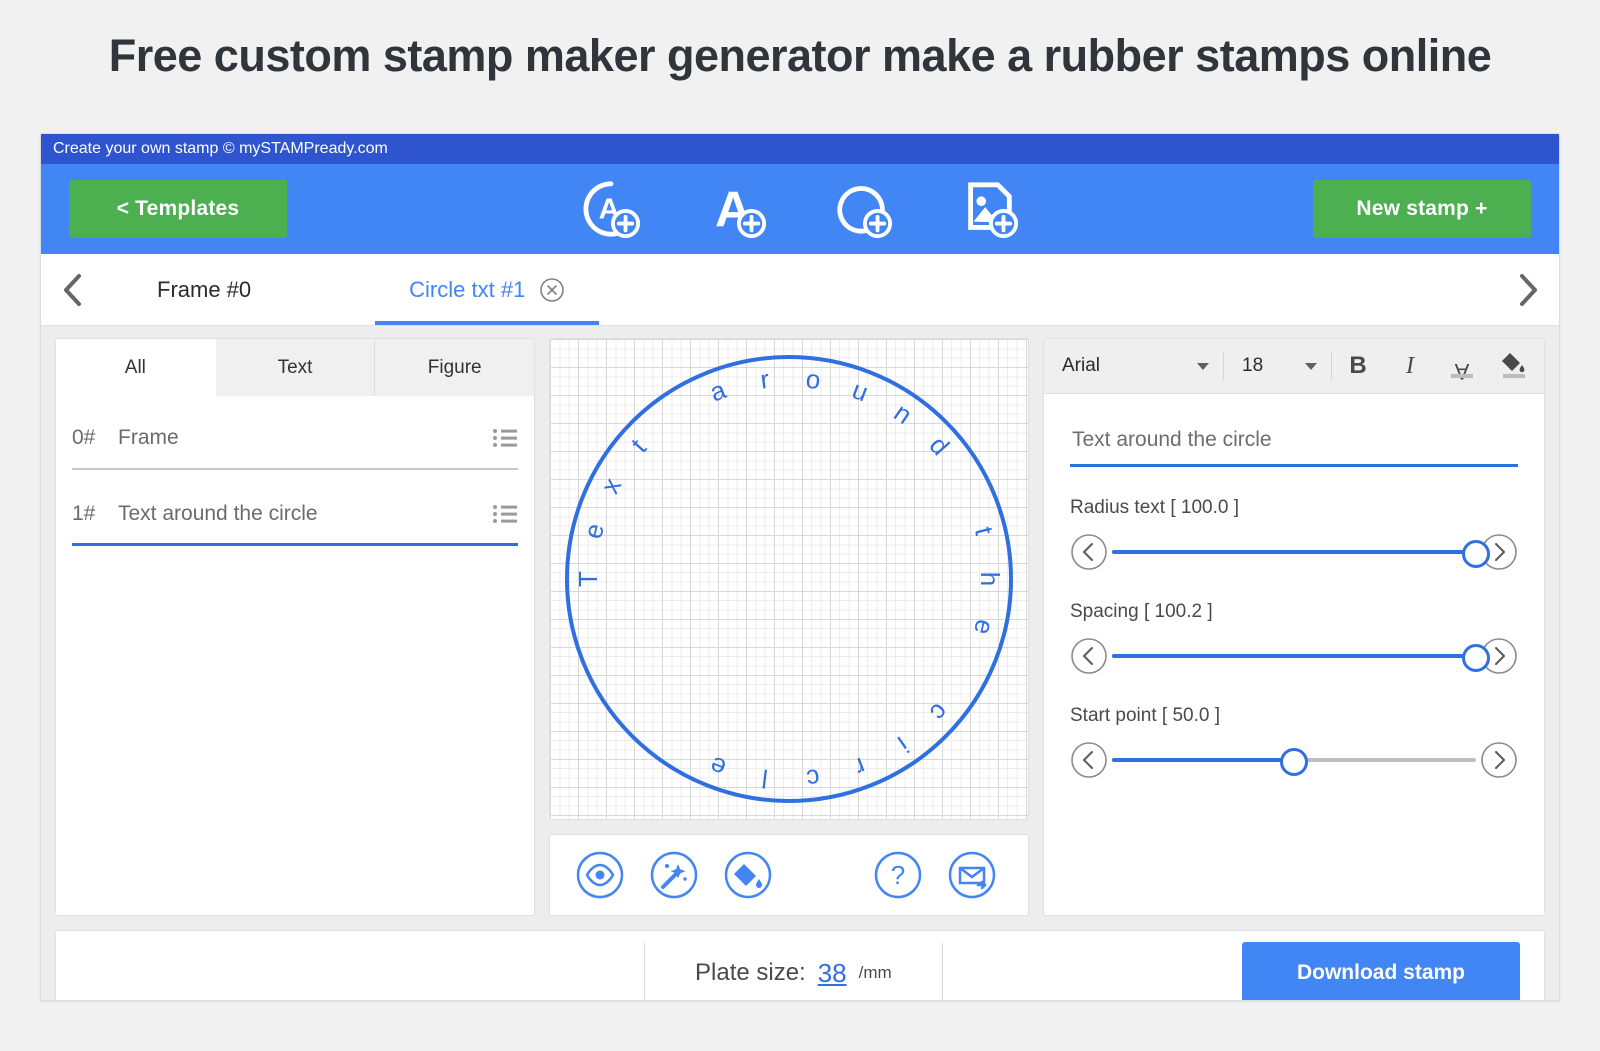 This screenshot has width=1600, height=1051. Describe the element at coordinates (903, 413) in the screenshot. I see `svg-text: n` at that location.